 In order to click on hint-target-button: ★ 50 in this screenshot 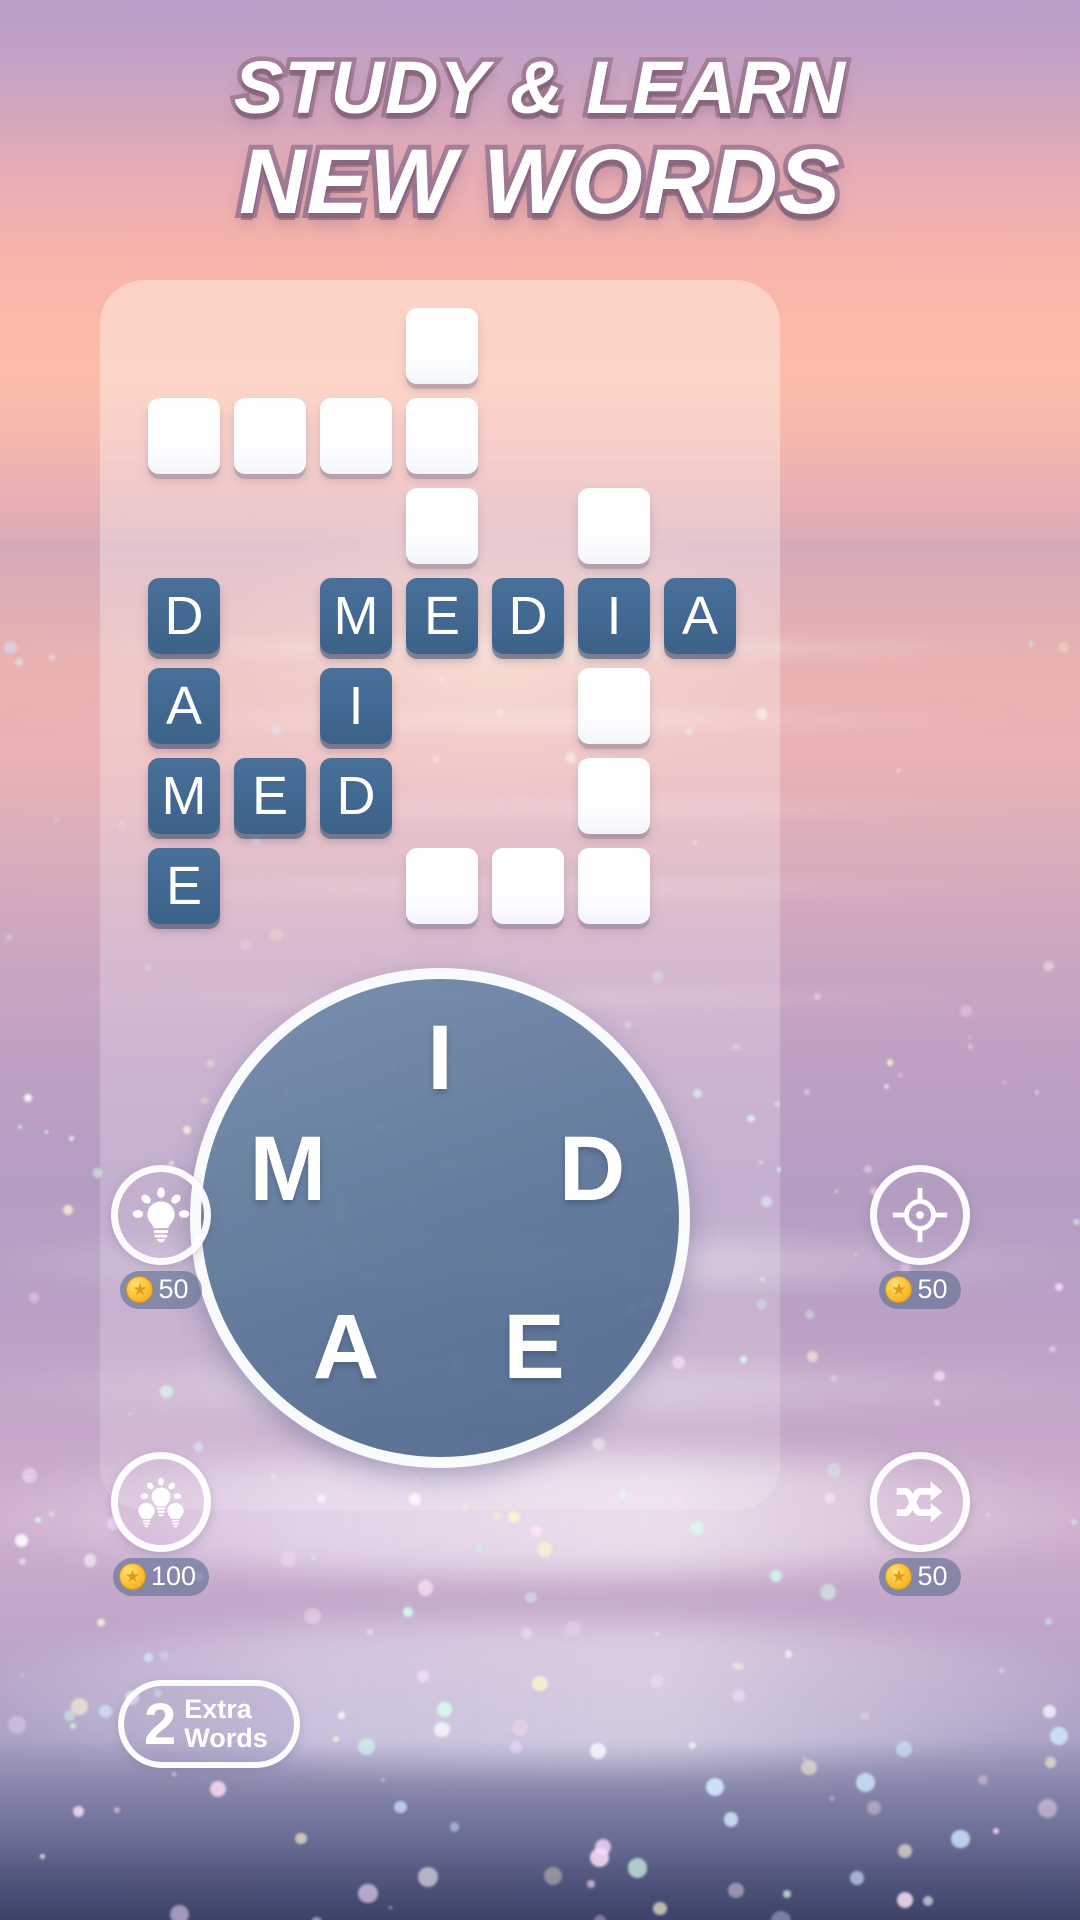, I will do `click(920, 1237)`.